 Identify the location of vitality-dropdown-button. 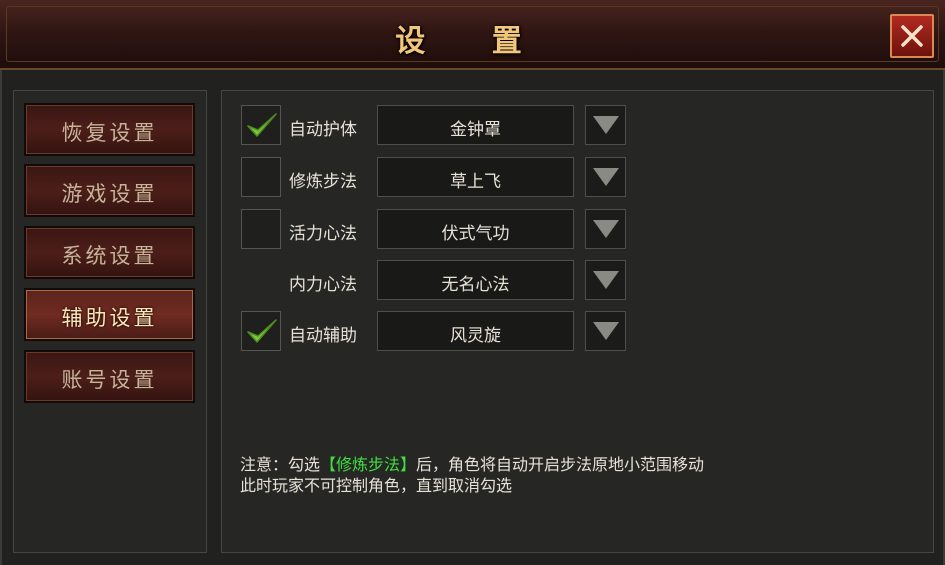
(605, 229).